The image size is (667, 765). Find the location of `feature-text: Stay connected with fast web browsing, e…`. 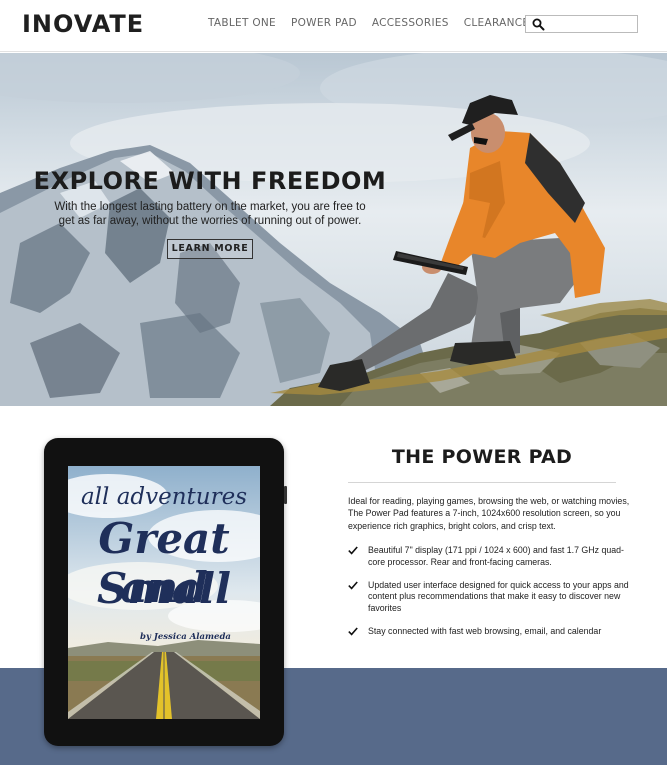

feature-text: Stay connected with fast web browsing, e… is located at coordinates (485, 630).